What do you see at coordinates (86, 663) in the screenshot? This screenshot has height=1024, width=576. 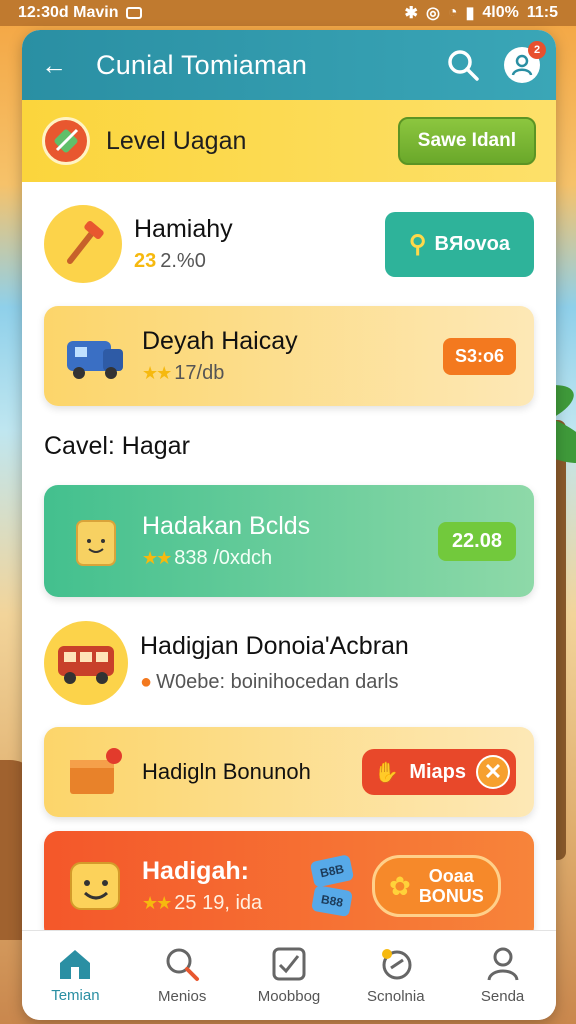 I see `bus-icon` at bounding box center [86, 663].